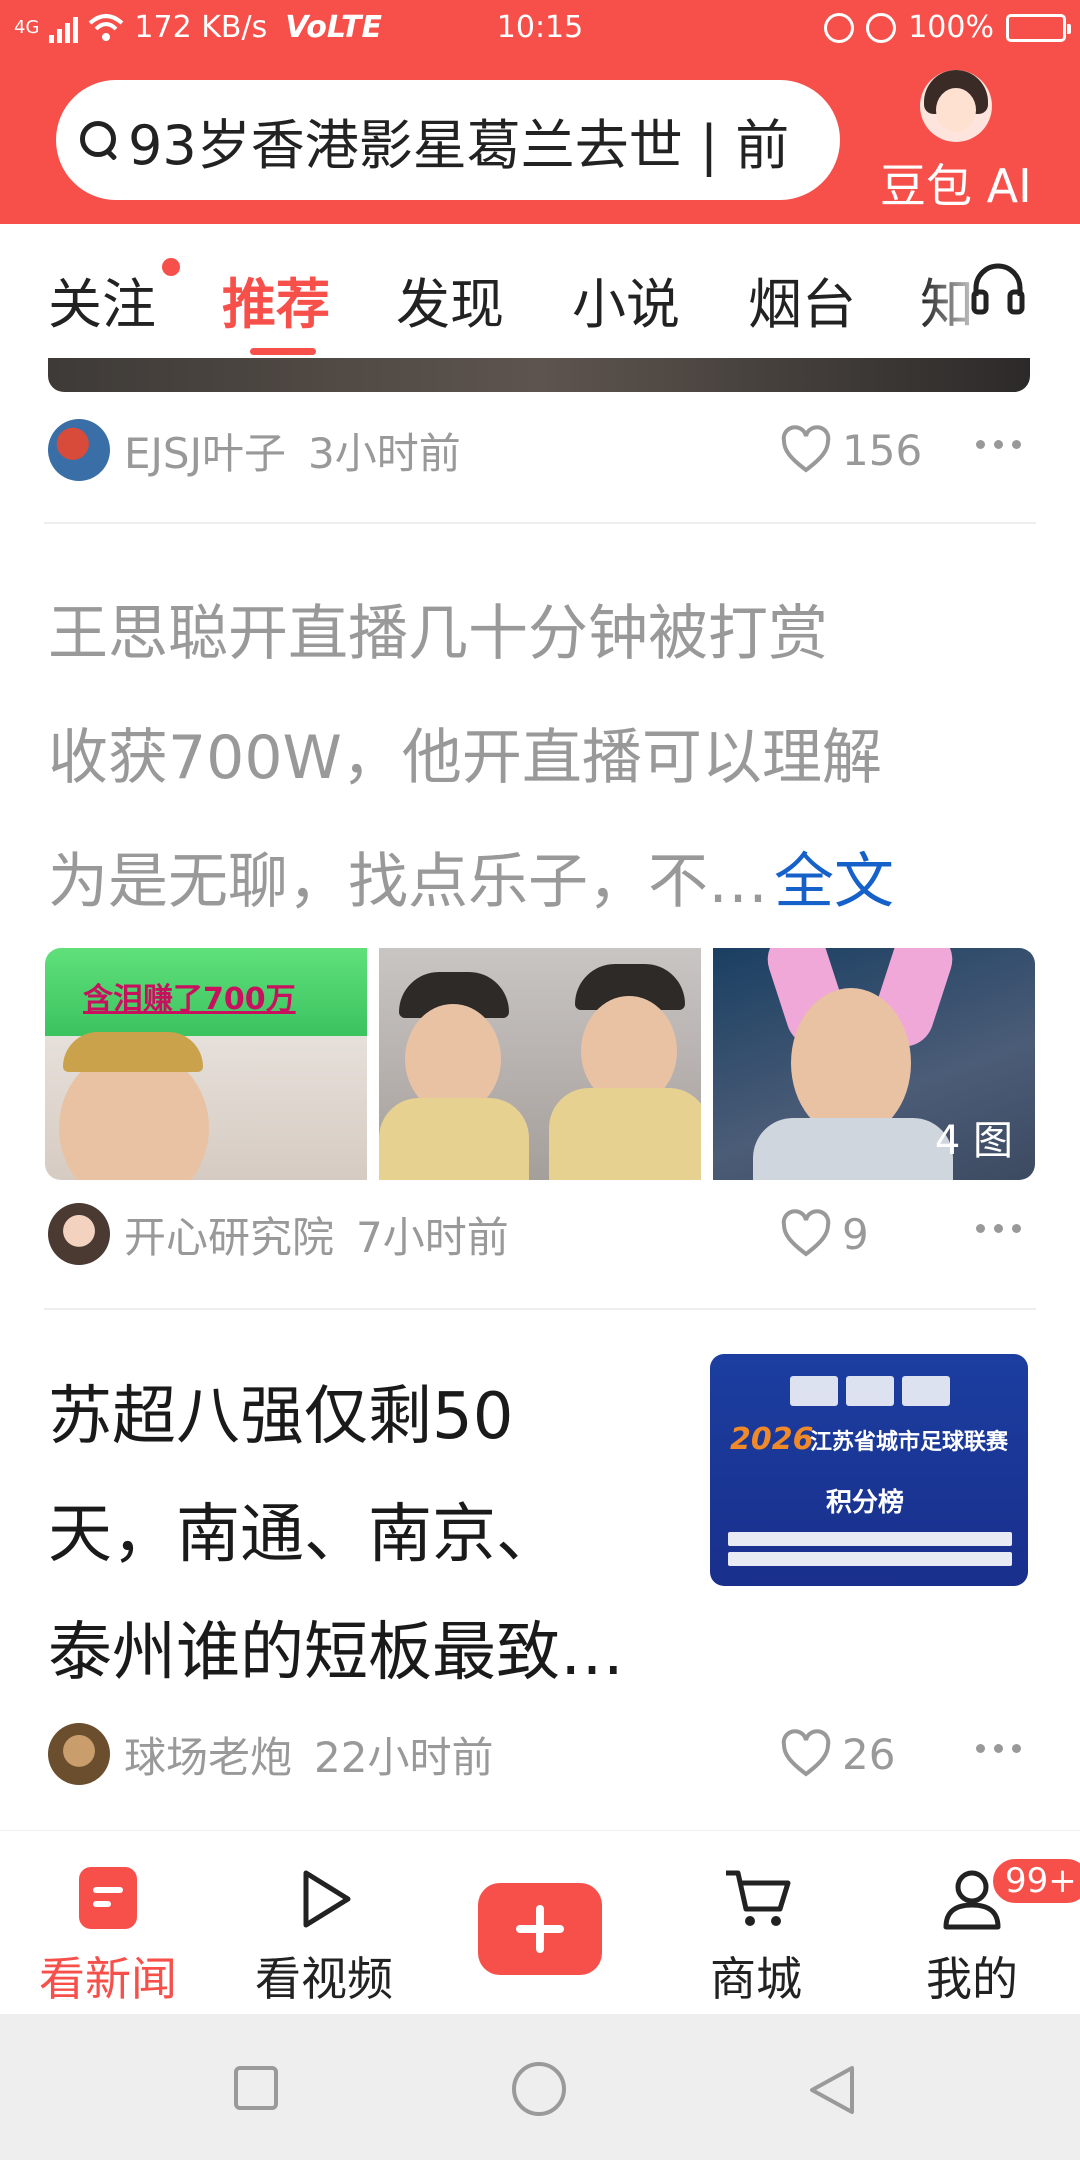  What do you see at coordinates (834, 882) in the screenshot?
I see `read-full-link: 全文` at bounding box center [834, 882].